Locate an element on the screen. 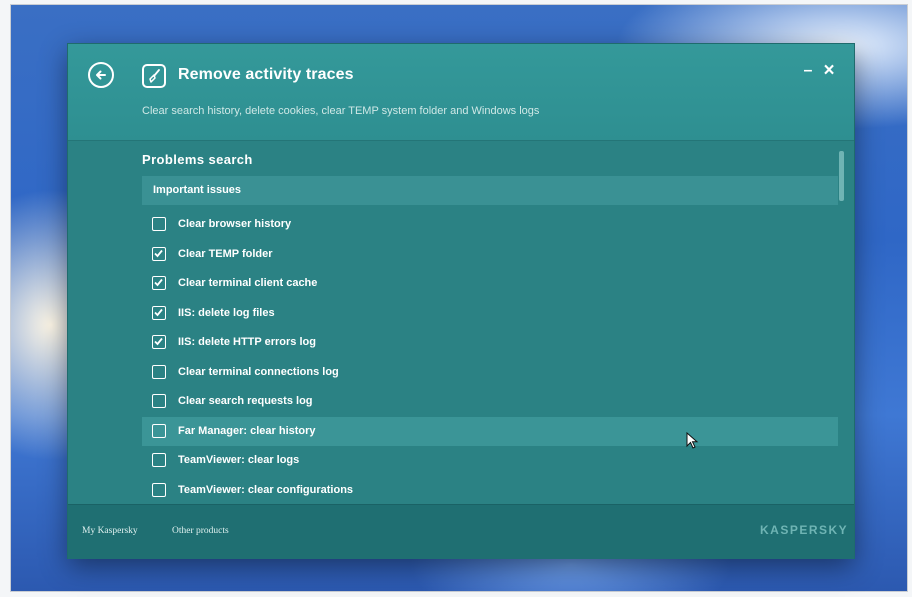 This screenshot has width=912, height=597. other-products-link: Other products is located at coordinates (200, 531).